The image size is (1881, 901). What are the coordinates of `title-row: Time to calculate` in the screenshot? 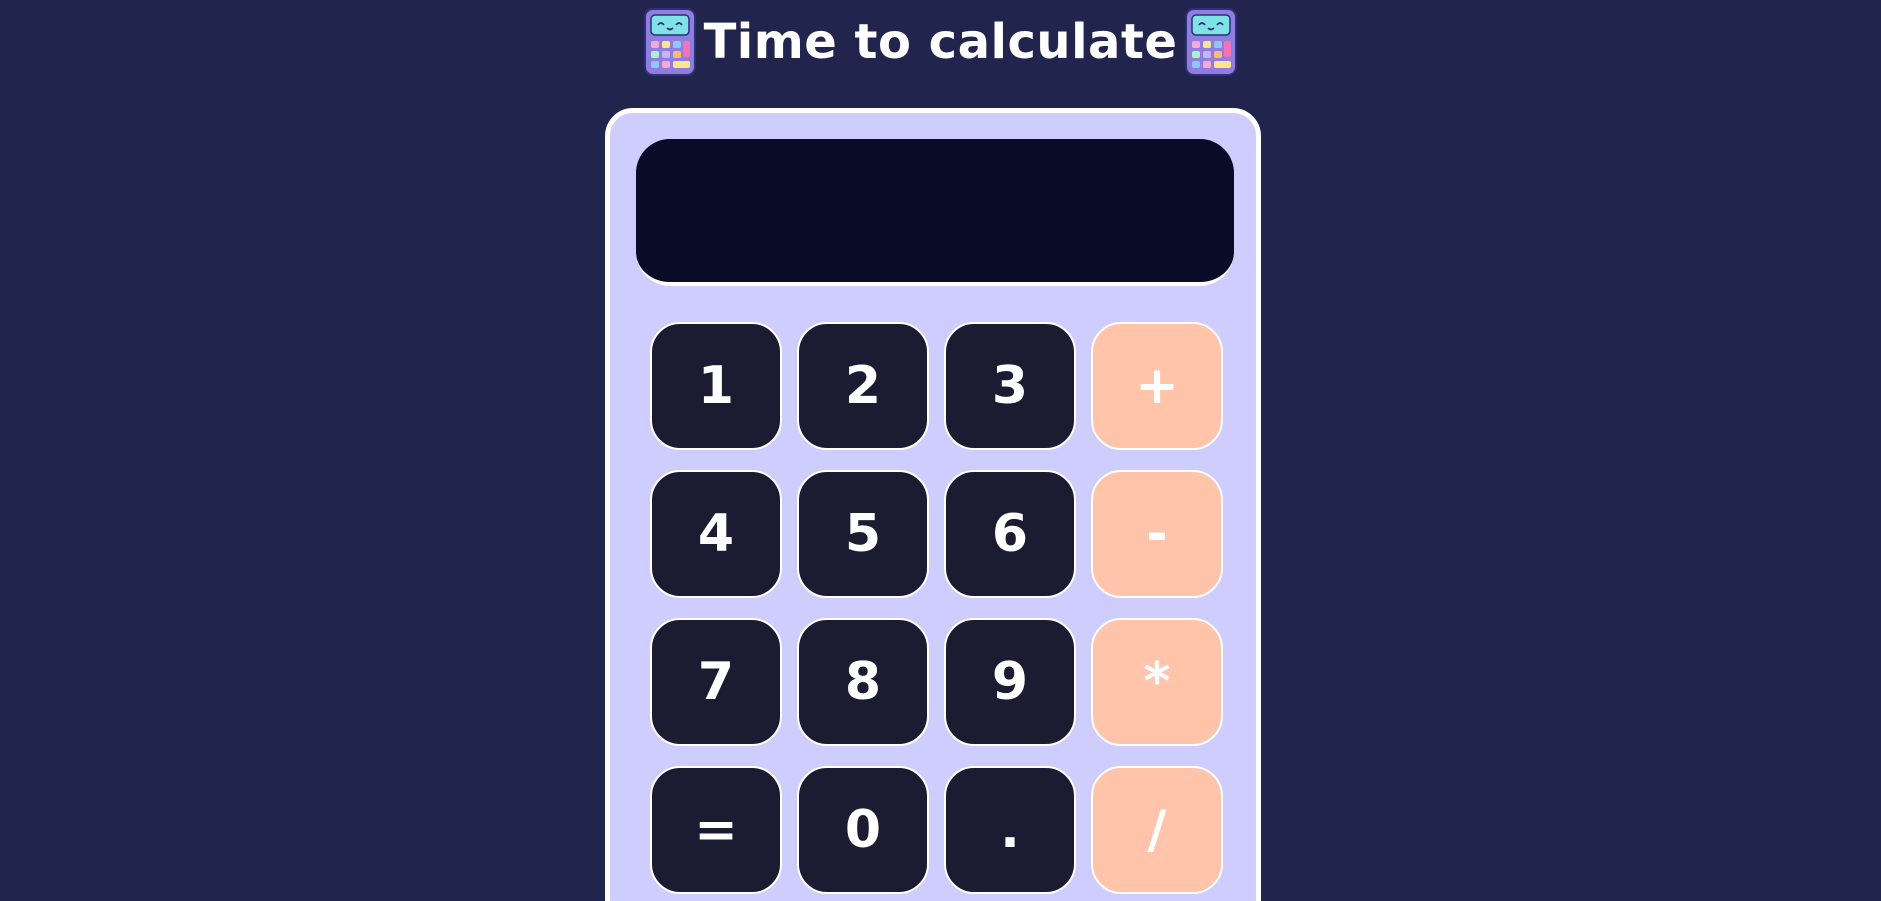 It's located at (940, 42).